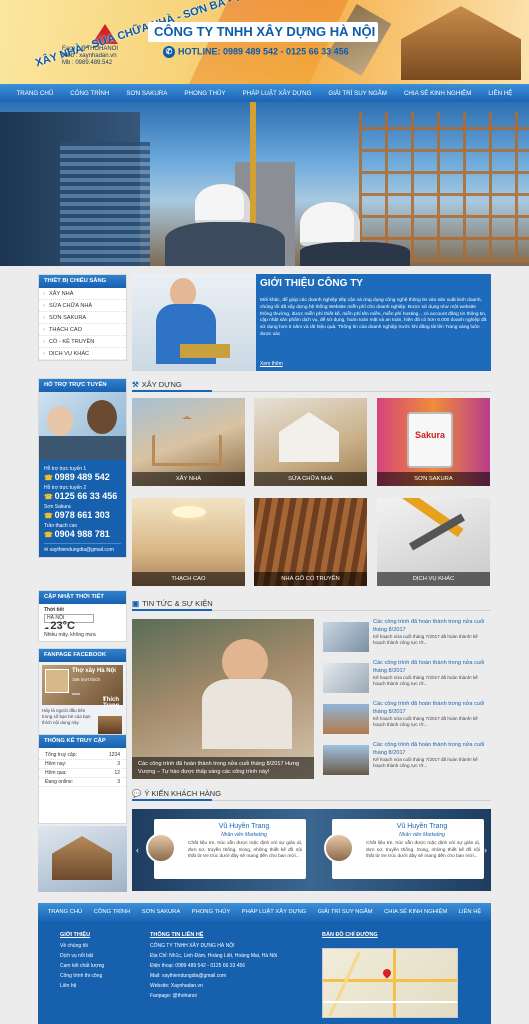  Describe the element at coordinates (75, 935) in the screenshot. I see `footer-about-title: GIỚI THIỆU` at that location.